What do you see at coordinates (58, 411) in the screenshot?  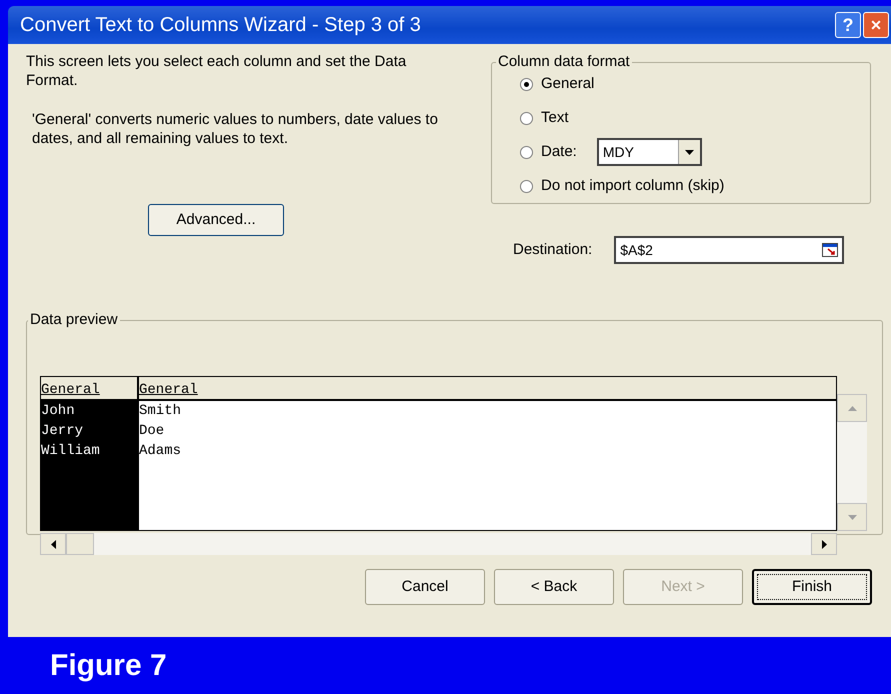 I see `preview-cell-text: John` at bounding box center [58, 411].